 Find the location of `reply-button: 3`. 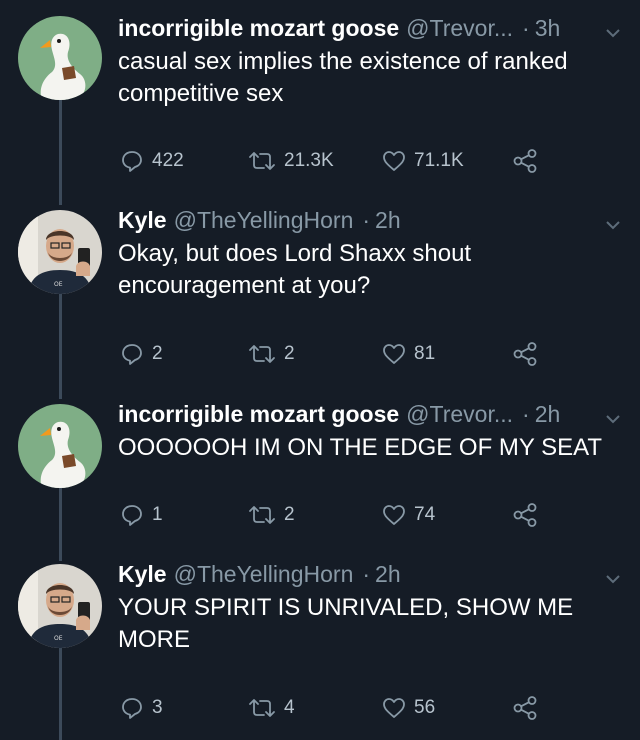

reply-button: 3 is located at coordinates (141, 708).